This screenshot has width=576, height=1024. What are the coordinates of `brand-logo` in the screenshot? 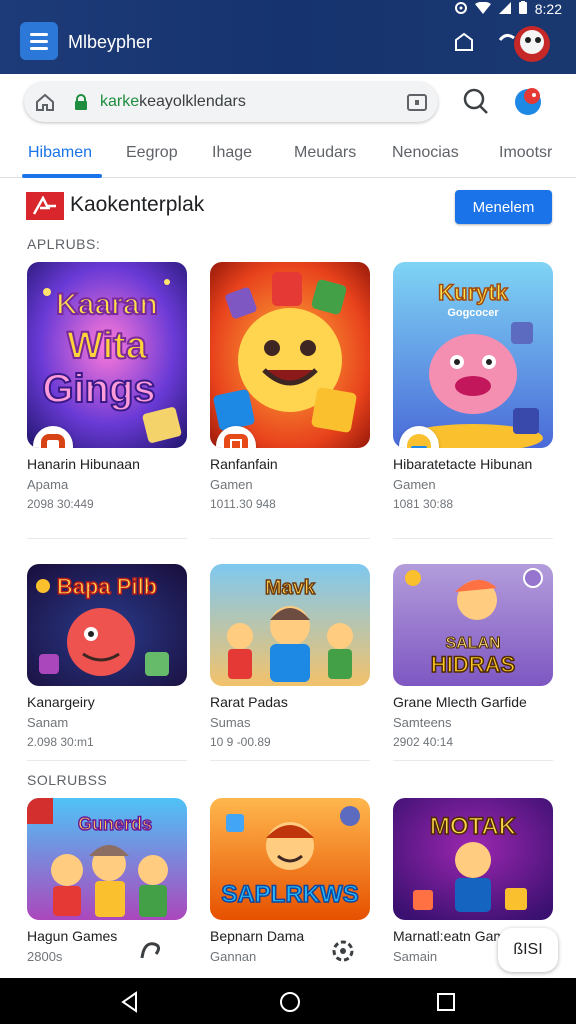 It's located at (45, 206).